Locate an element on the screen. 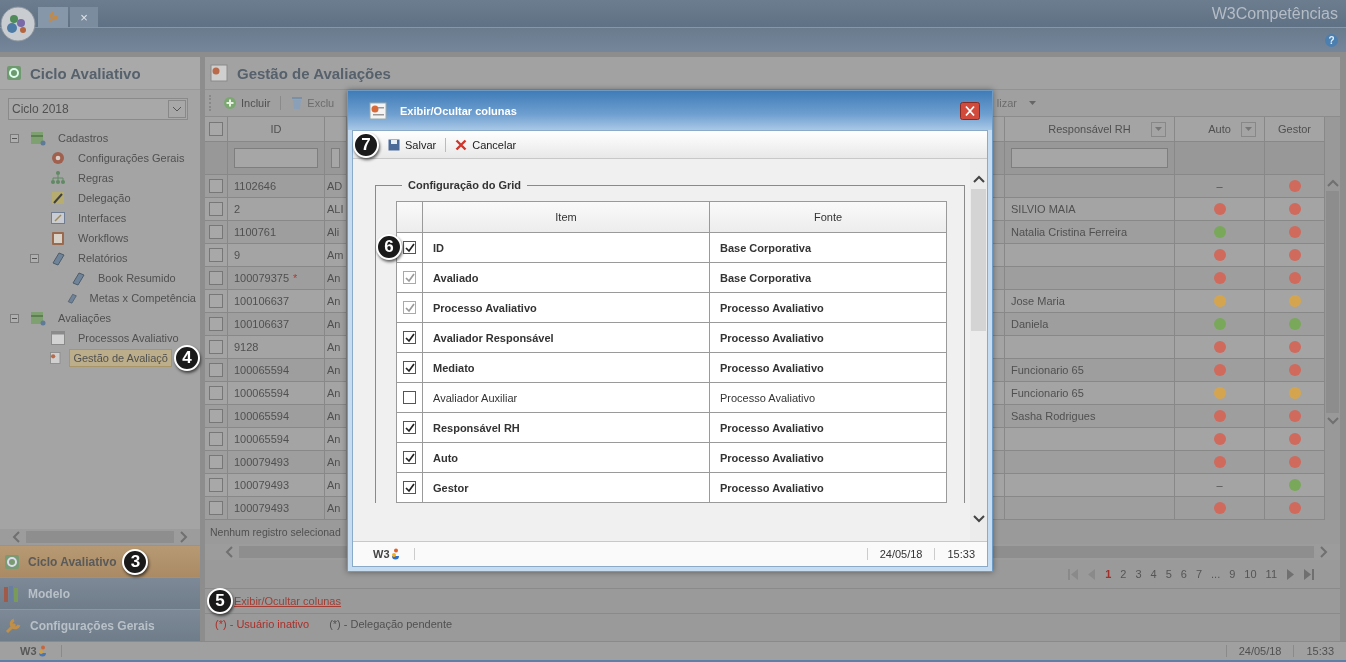 Image resolution: width=1346 pixels, height=662 pixels. app-logo: W3 is located at coordinates (384, 554).